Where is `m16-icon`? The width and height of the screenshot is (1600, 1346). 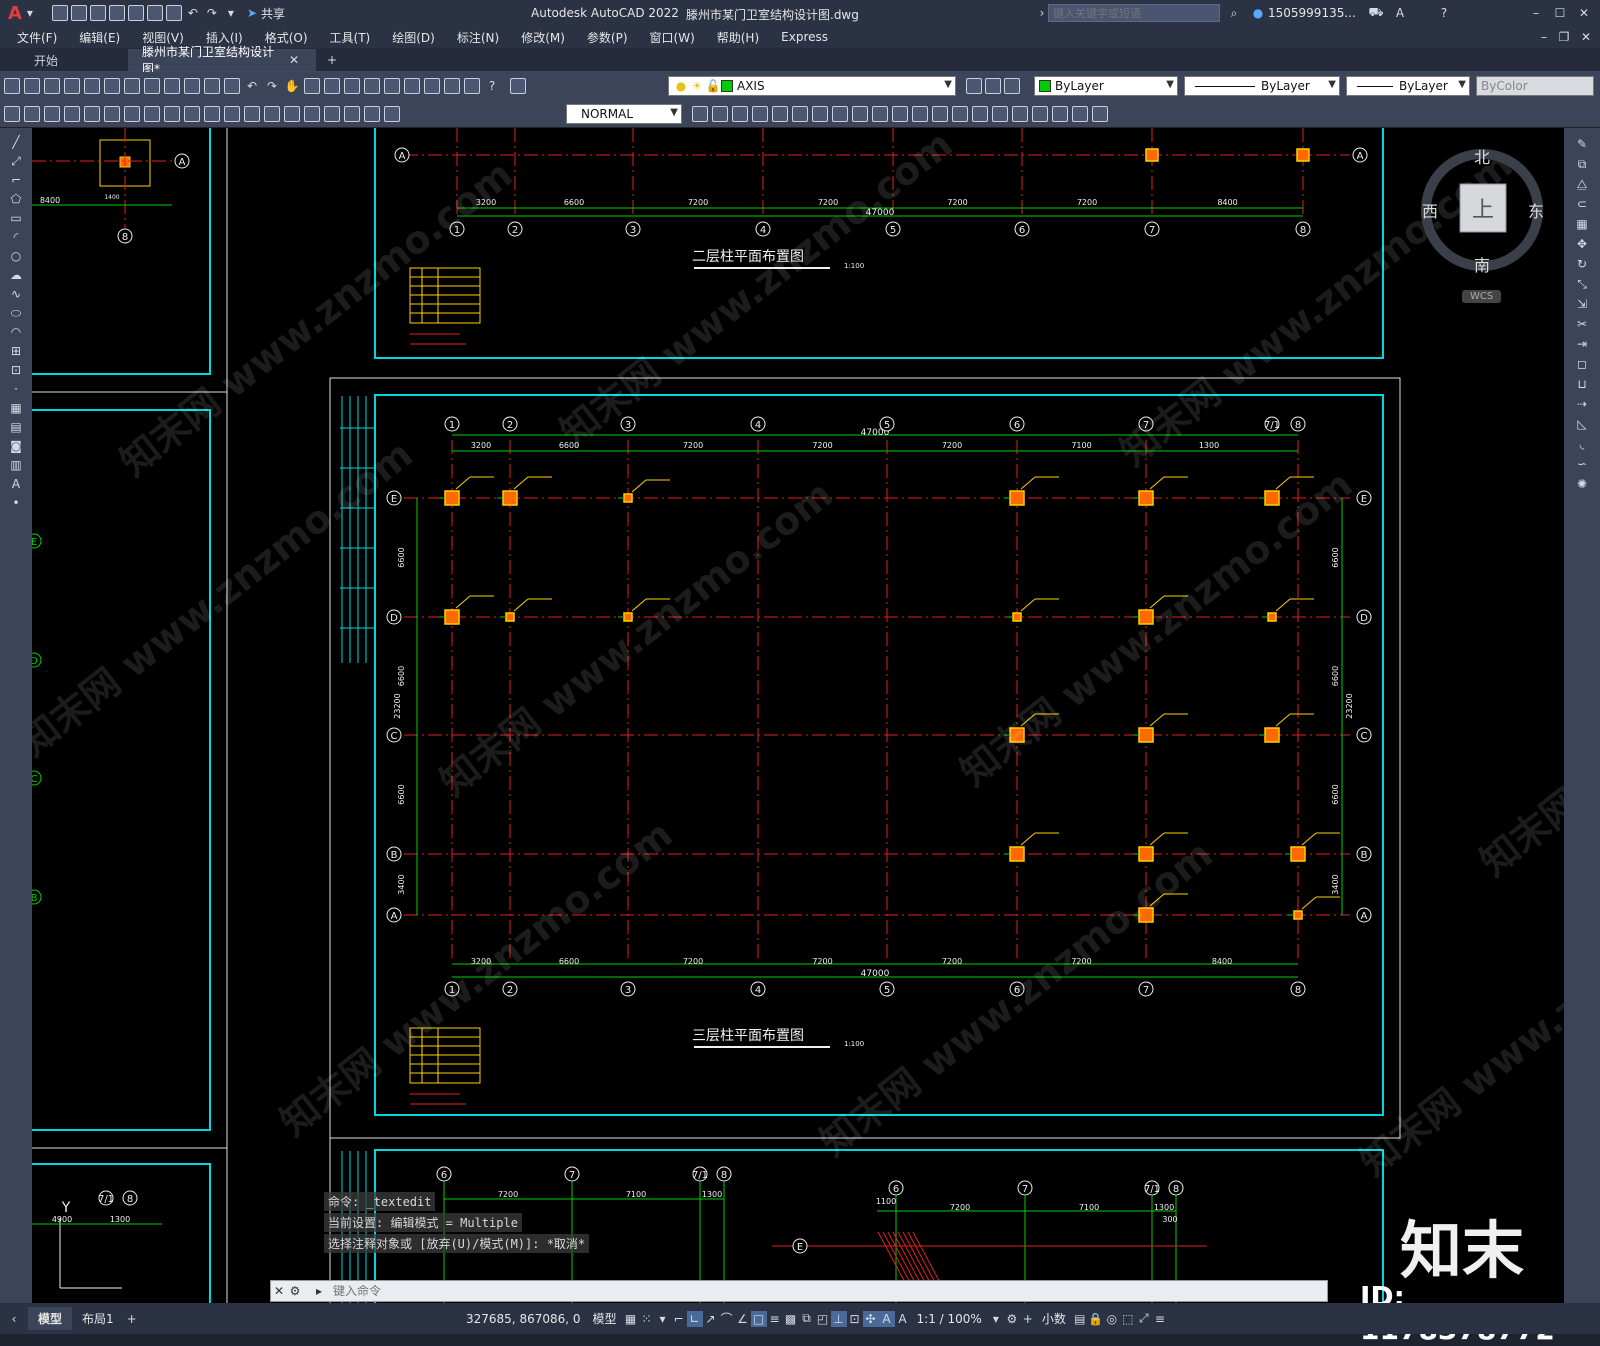 m16-icon is located at coordinates (1020, 114).